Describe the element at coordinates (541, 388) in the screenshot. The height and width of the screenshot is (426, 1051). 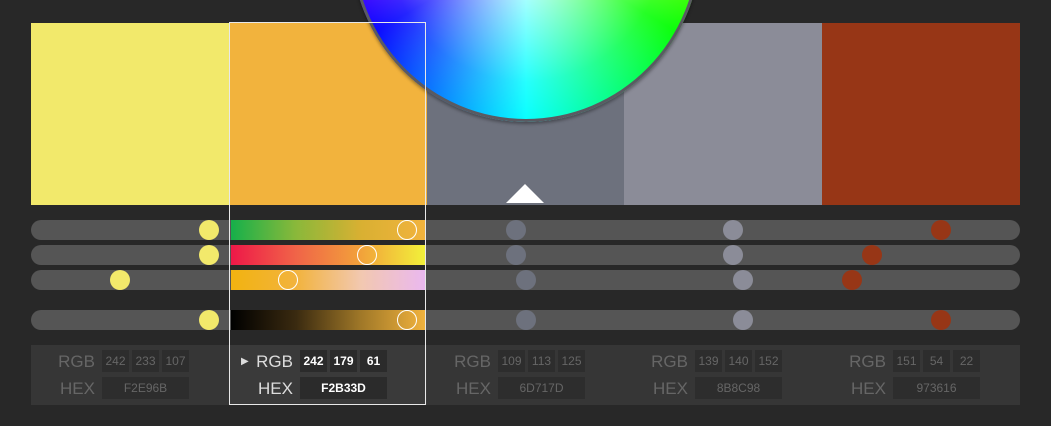
I see `hex-value-field: 6D717D` at that location.